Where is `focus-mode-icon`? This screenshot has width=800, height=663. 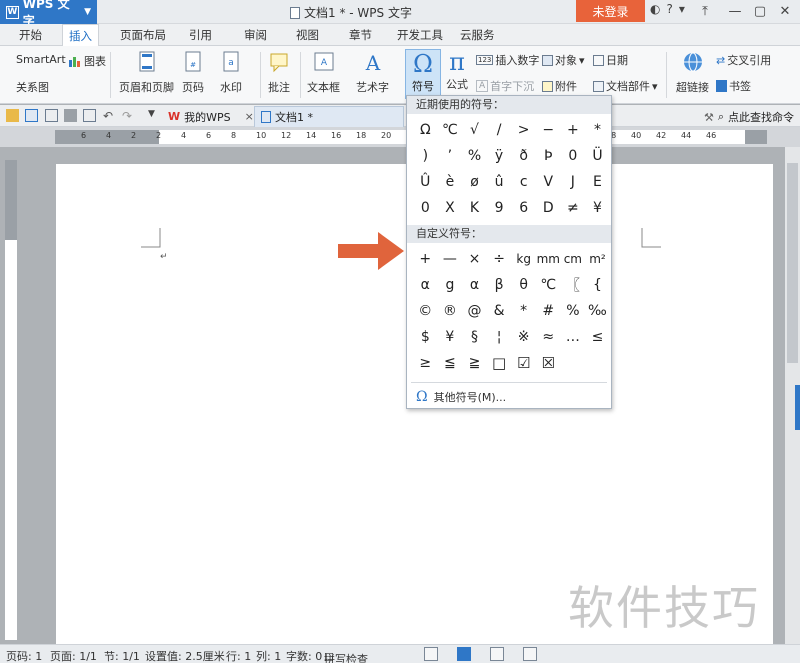
focus-mode-icon is located at coordinates (431, 654).